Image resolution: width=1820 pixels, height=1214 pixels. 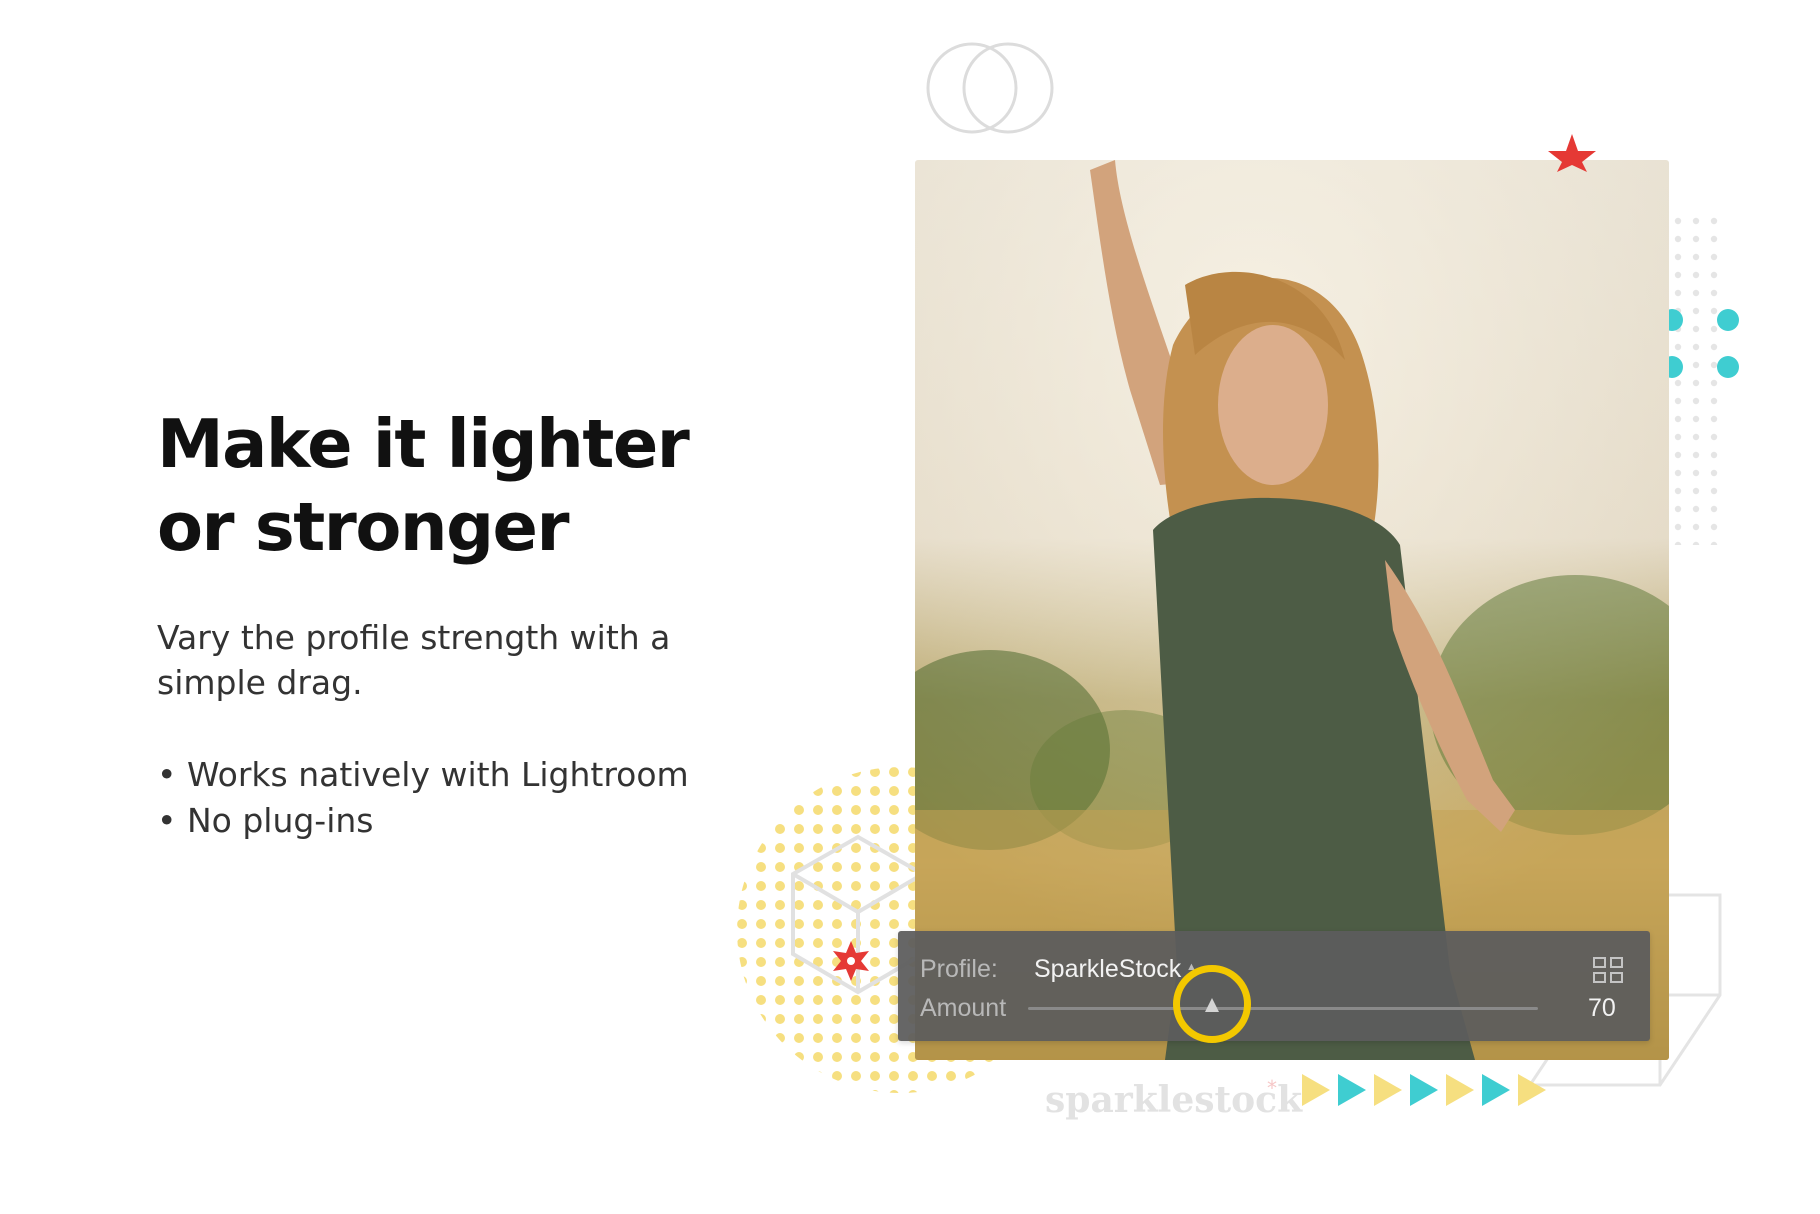 What do you see at coordinates (1602, 1008) in the screenshot?
I see `amount-value: 70` at bounding box center [1602, 1008].